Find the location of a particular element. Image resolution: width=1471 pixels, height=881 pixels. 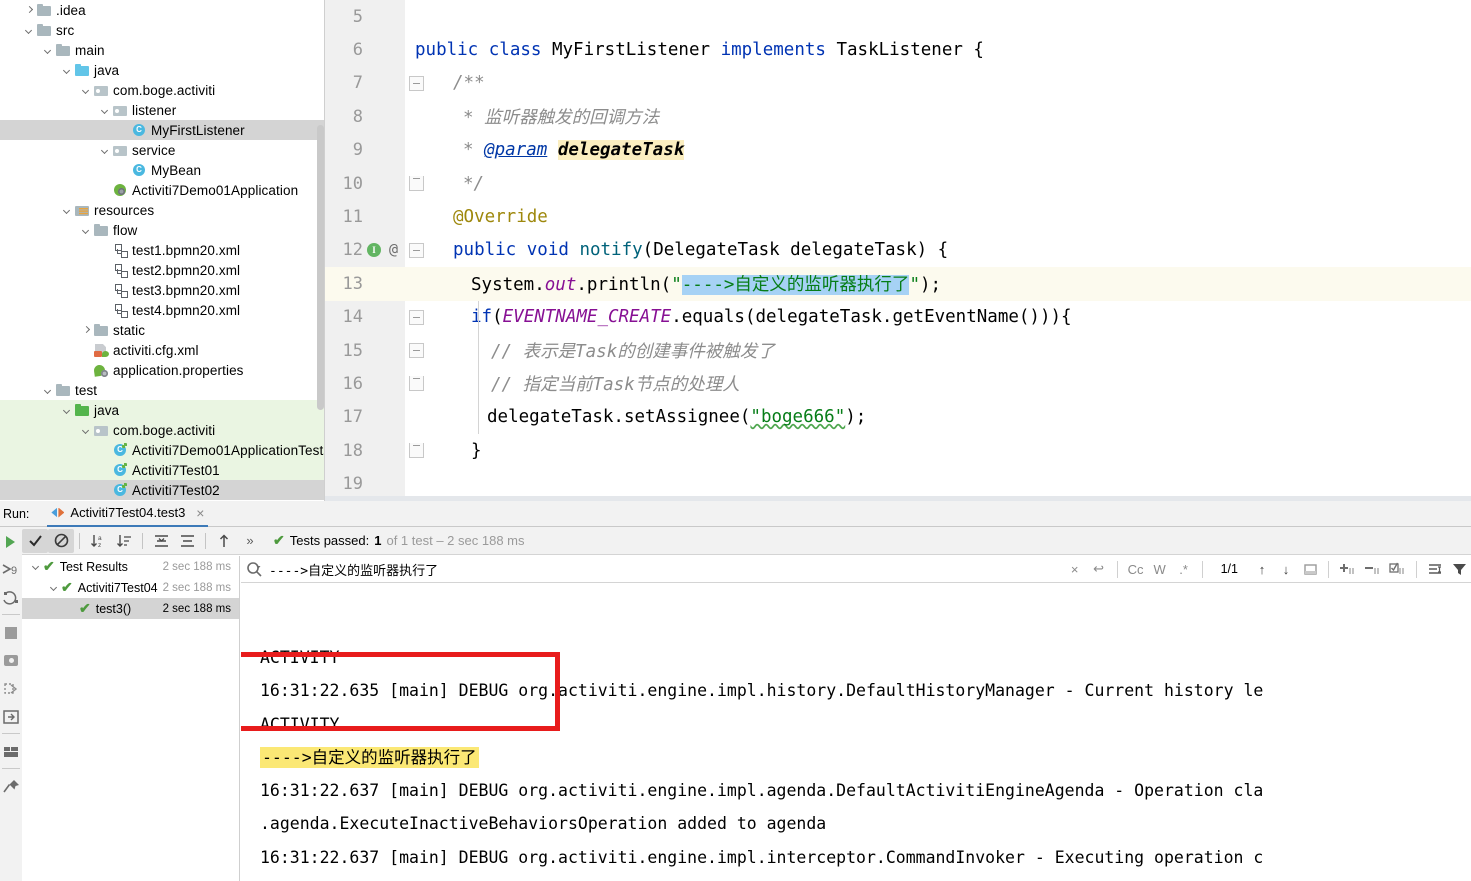

code-line-15: 15 // 表示是Task的创建事件被触发了 is located at coordinates (898, 350).